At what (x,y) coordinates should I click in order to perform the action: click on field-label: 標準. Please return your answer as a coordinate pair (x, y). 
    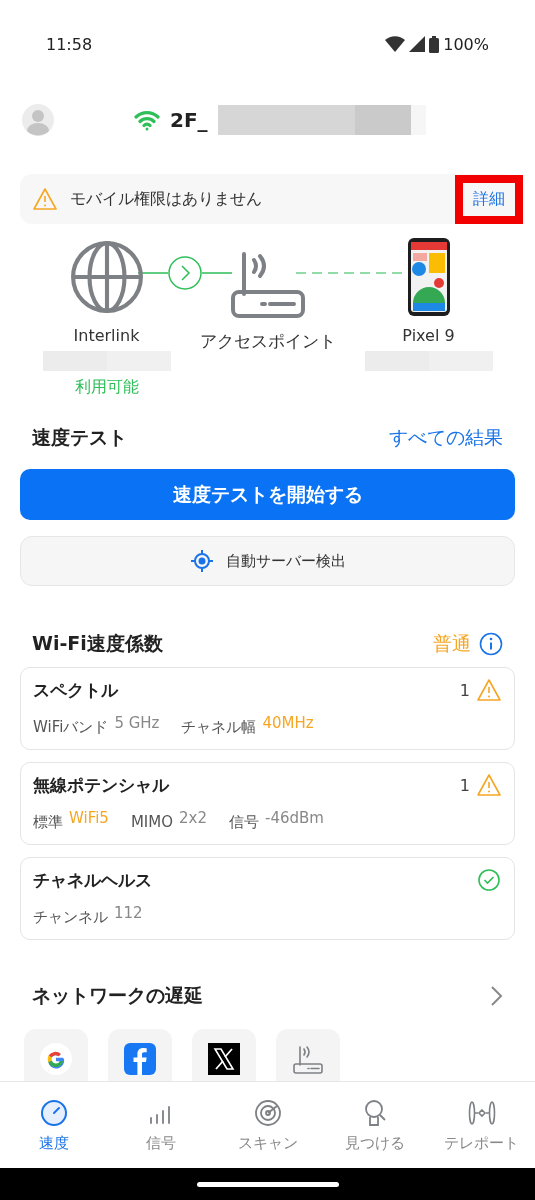
    Looking at the image, I should click on (48, 823).